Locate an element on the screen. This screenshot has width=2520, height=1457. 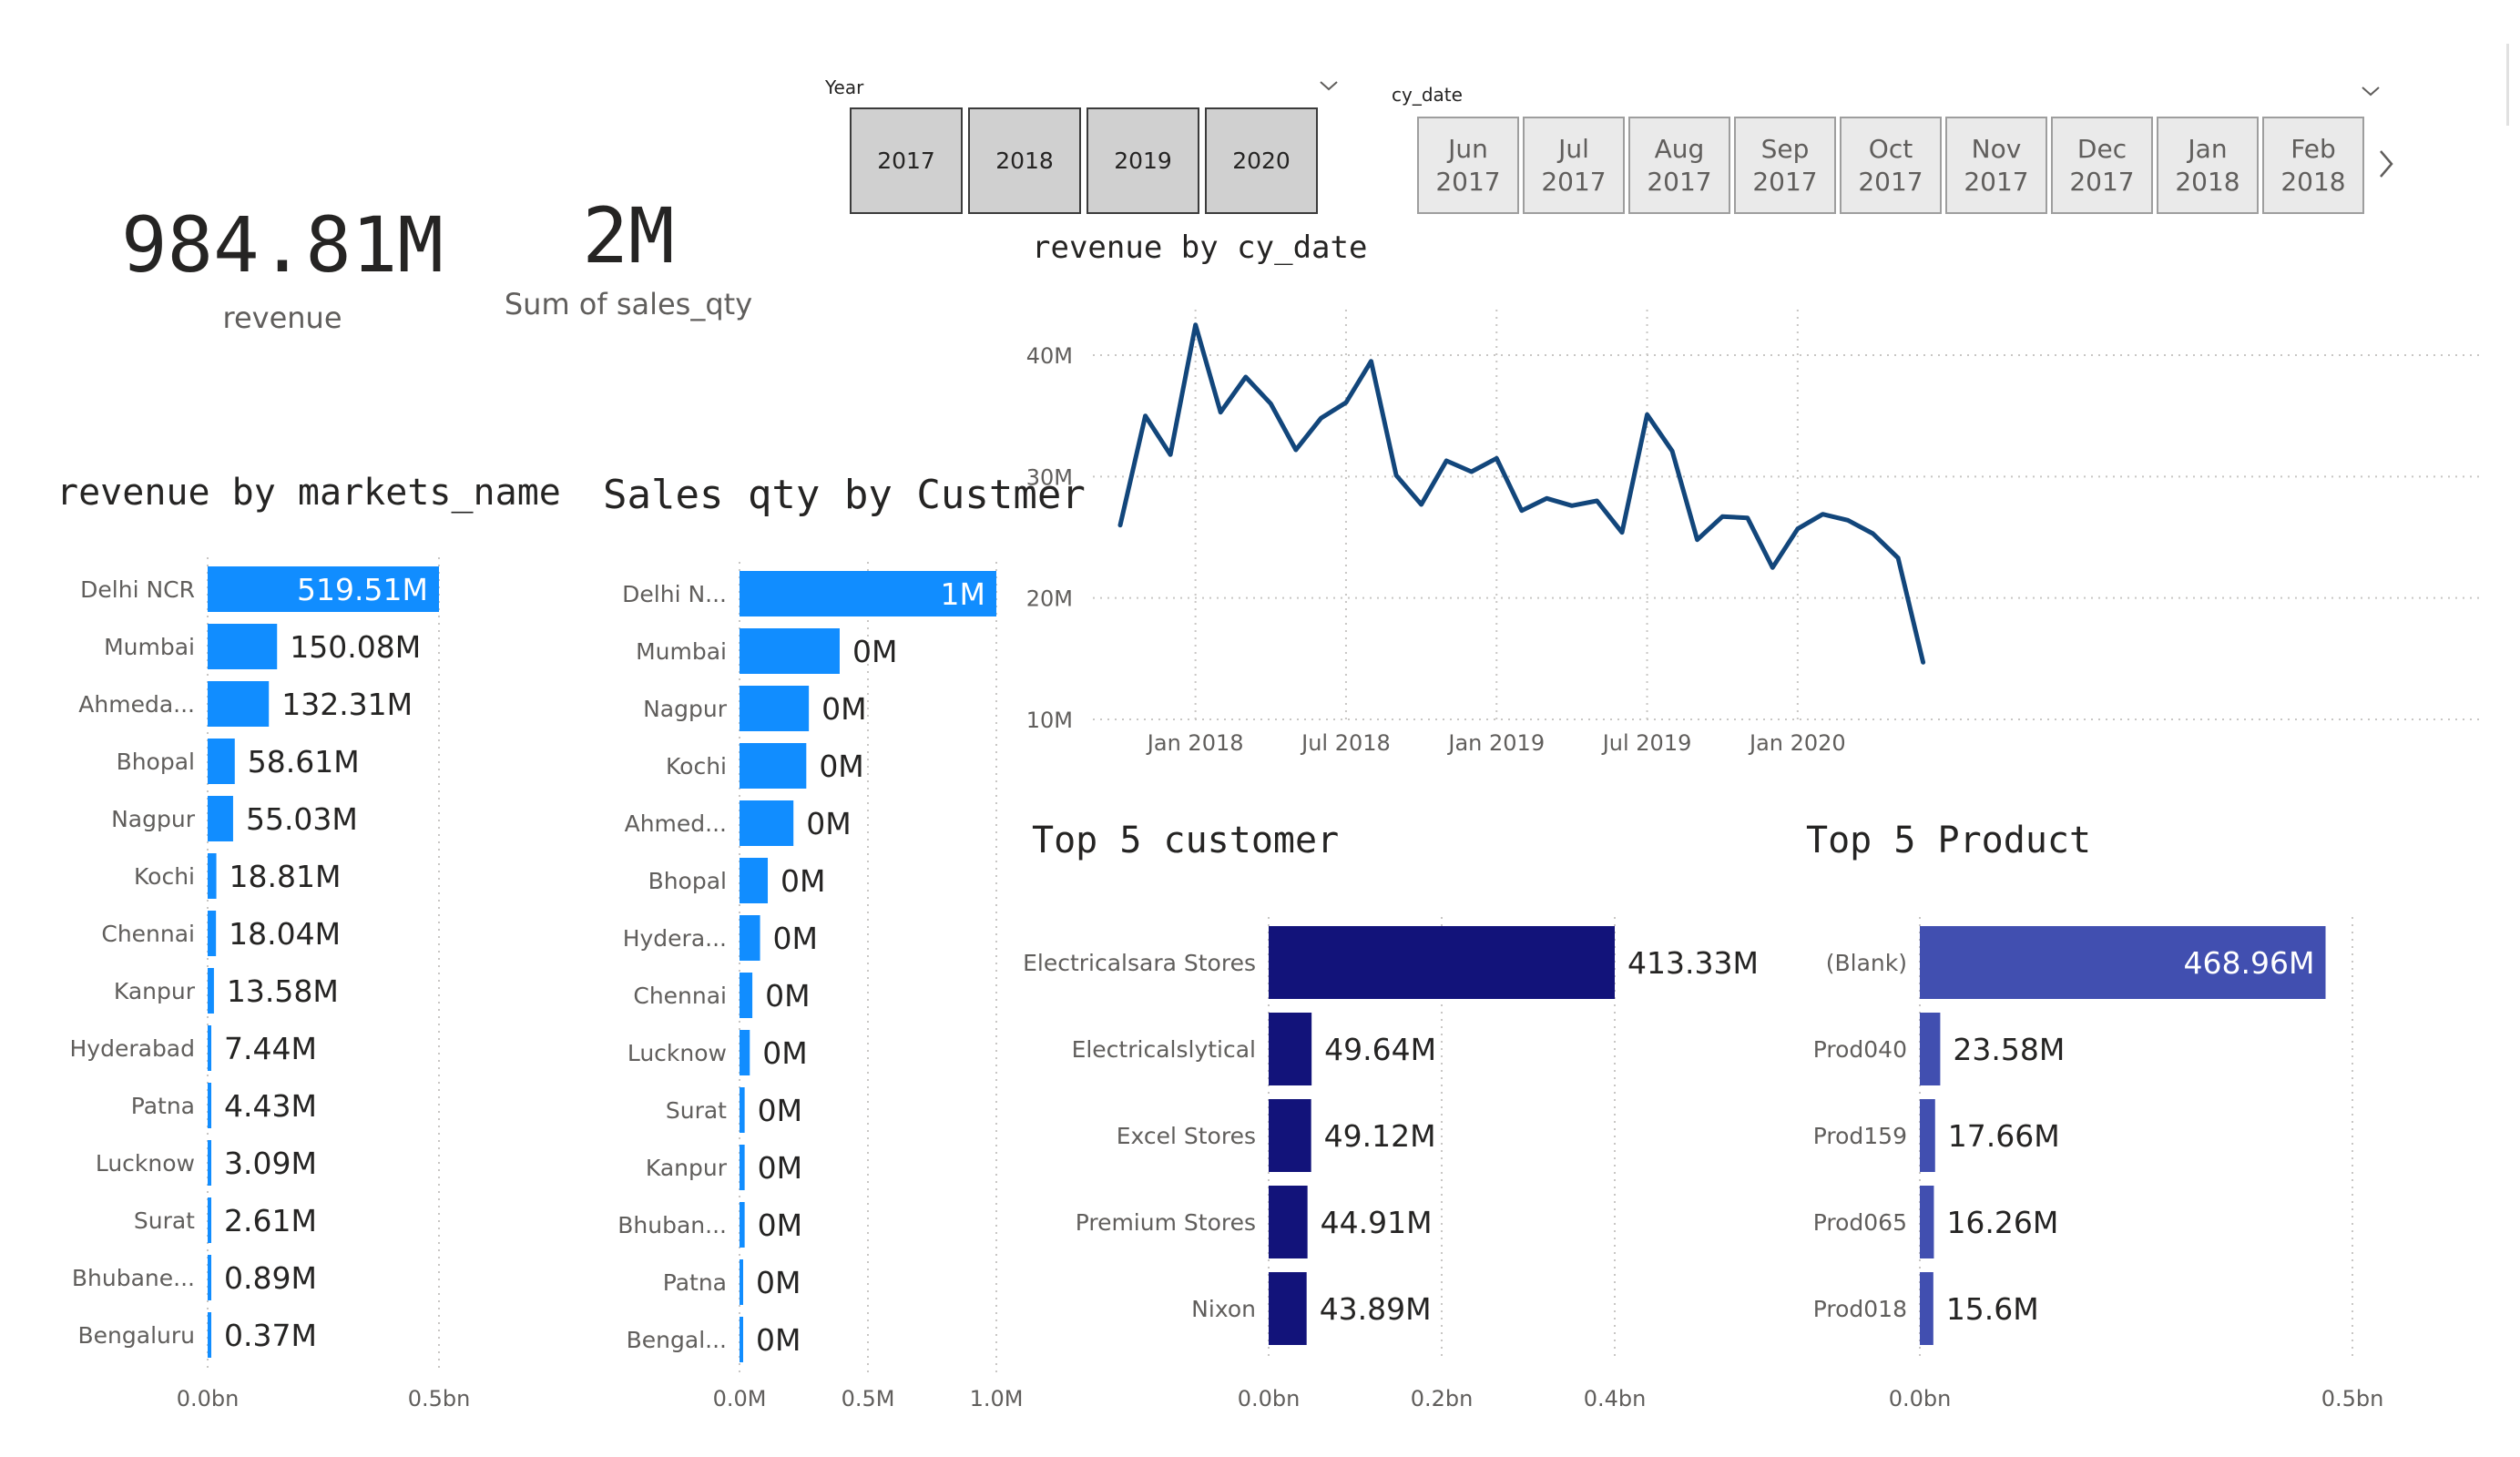
date-option: Aug 2017 is located at coordinates (1679, 165).